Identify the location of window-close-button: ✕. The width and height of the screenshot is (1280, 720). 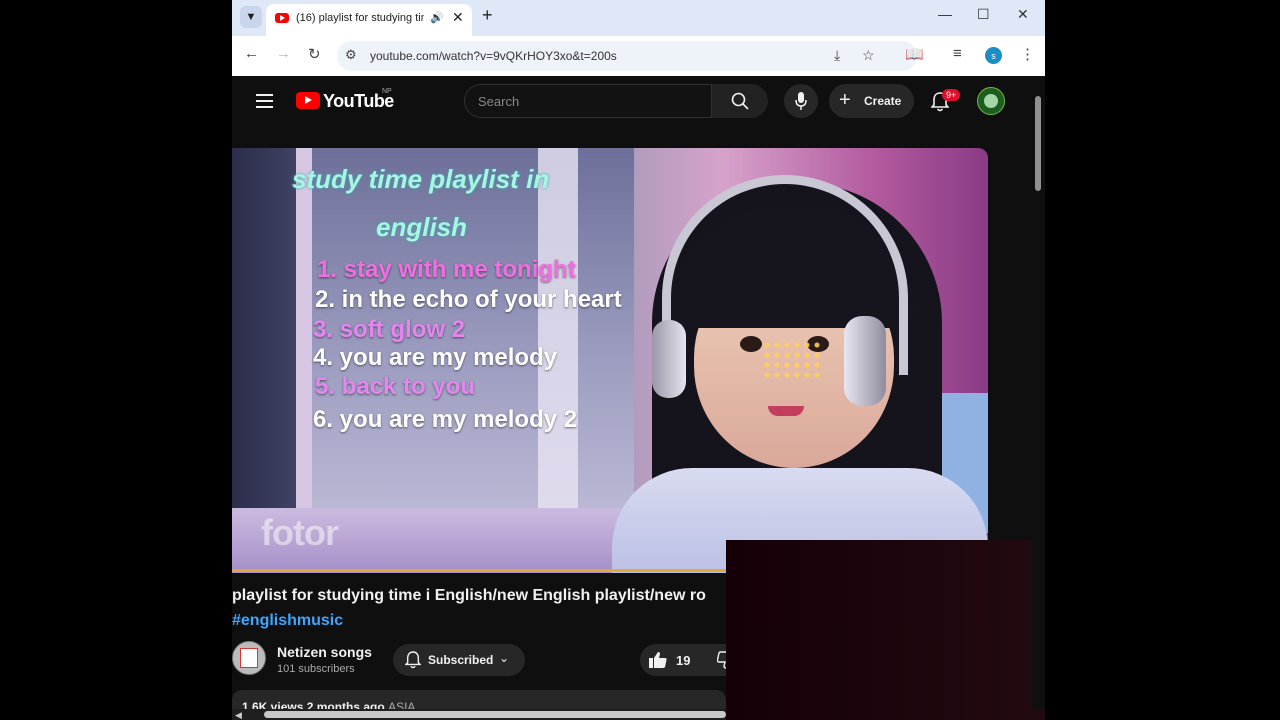
(1023, 14).